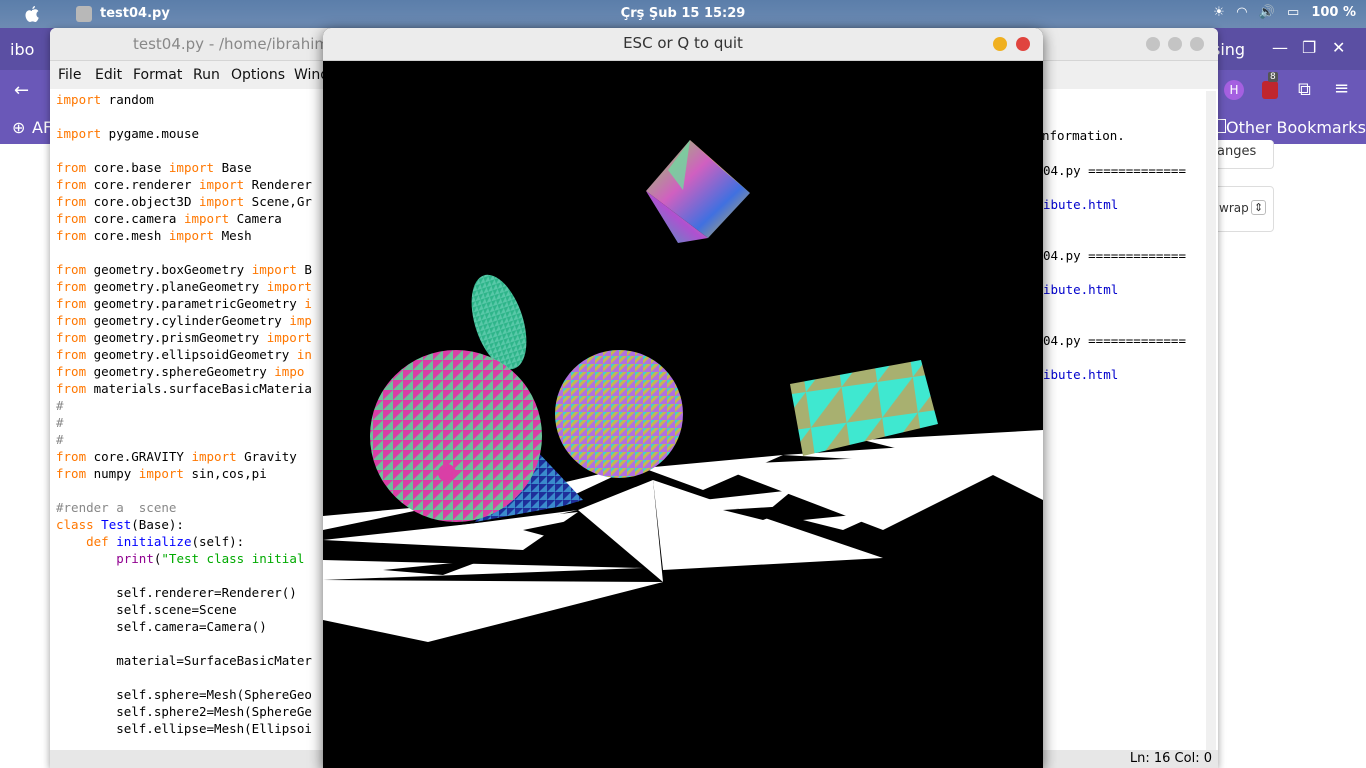 The height and width of the screenshot is (768, 1366). What do you see at coordinates (1273, 77) in the screenshot?
I see `extension-badge: 8` at bounding box center [1273, 77].